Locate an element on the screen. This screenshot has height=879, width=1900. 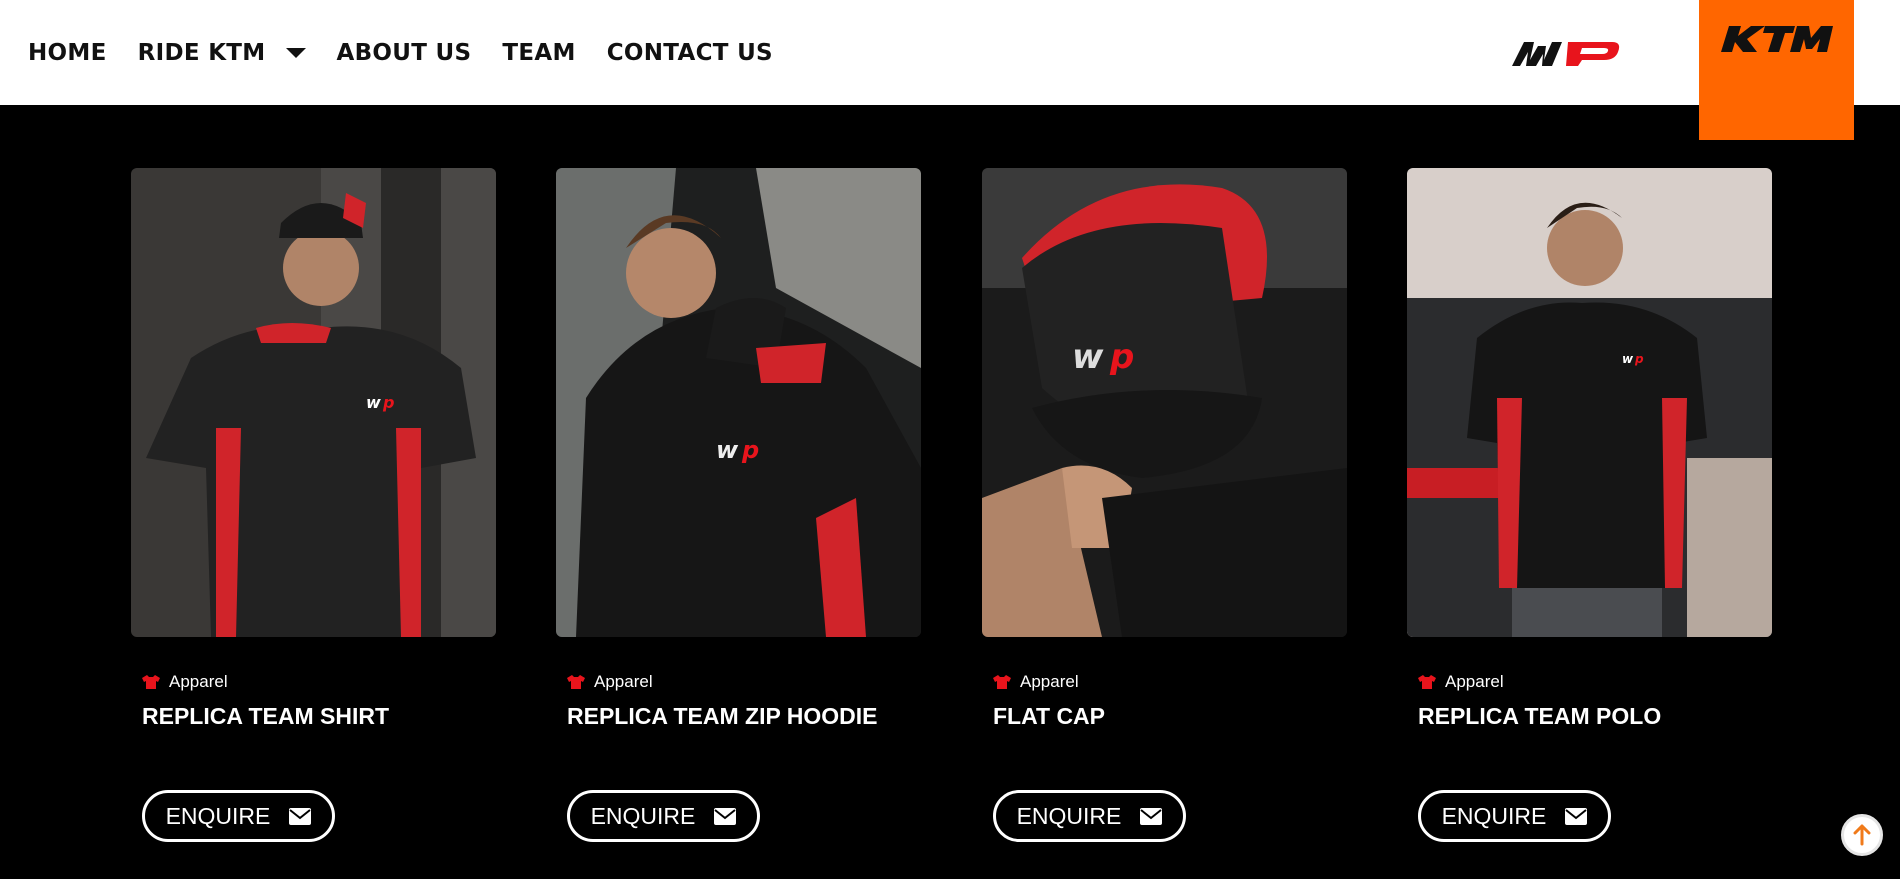
nav-about-us-label: ABOUT US is located at coordinates (404, 52).